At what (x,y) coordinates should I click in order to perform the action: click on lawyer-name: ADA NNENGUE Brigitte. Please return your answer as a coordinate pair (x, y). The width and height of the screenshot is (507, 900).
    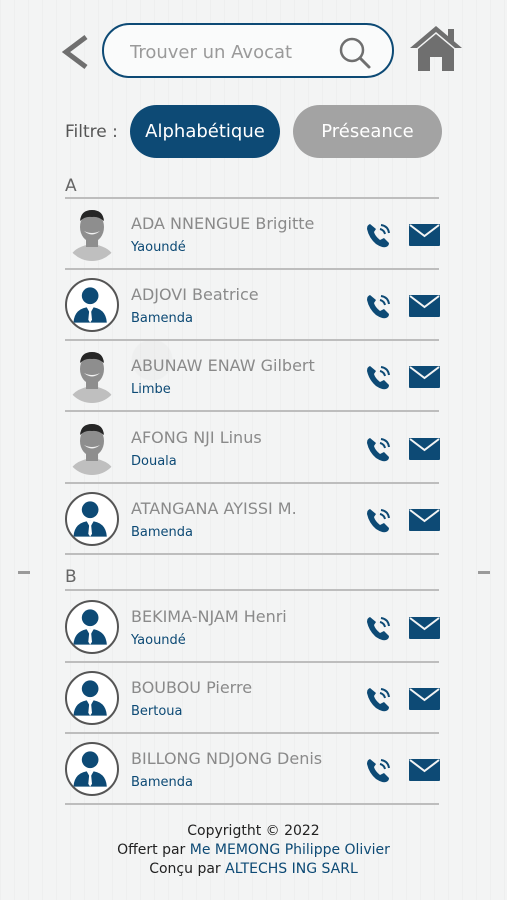
    Looking at the image, I should click on (222, 223).